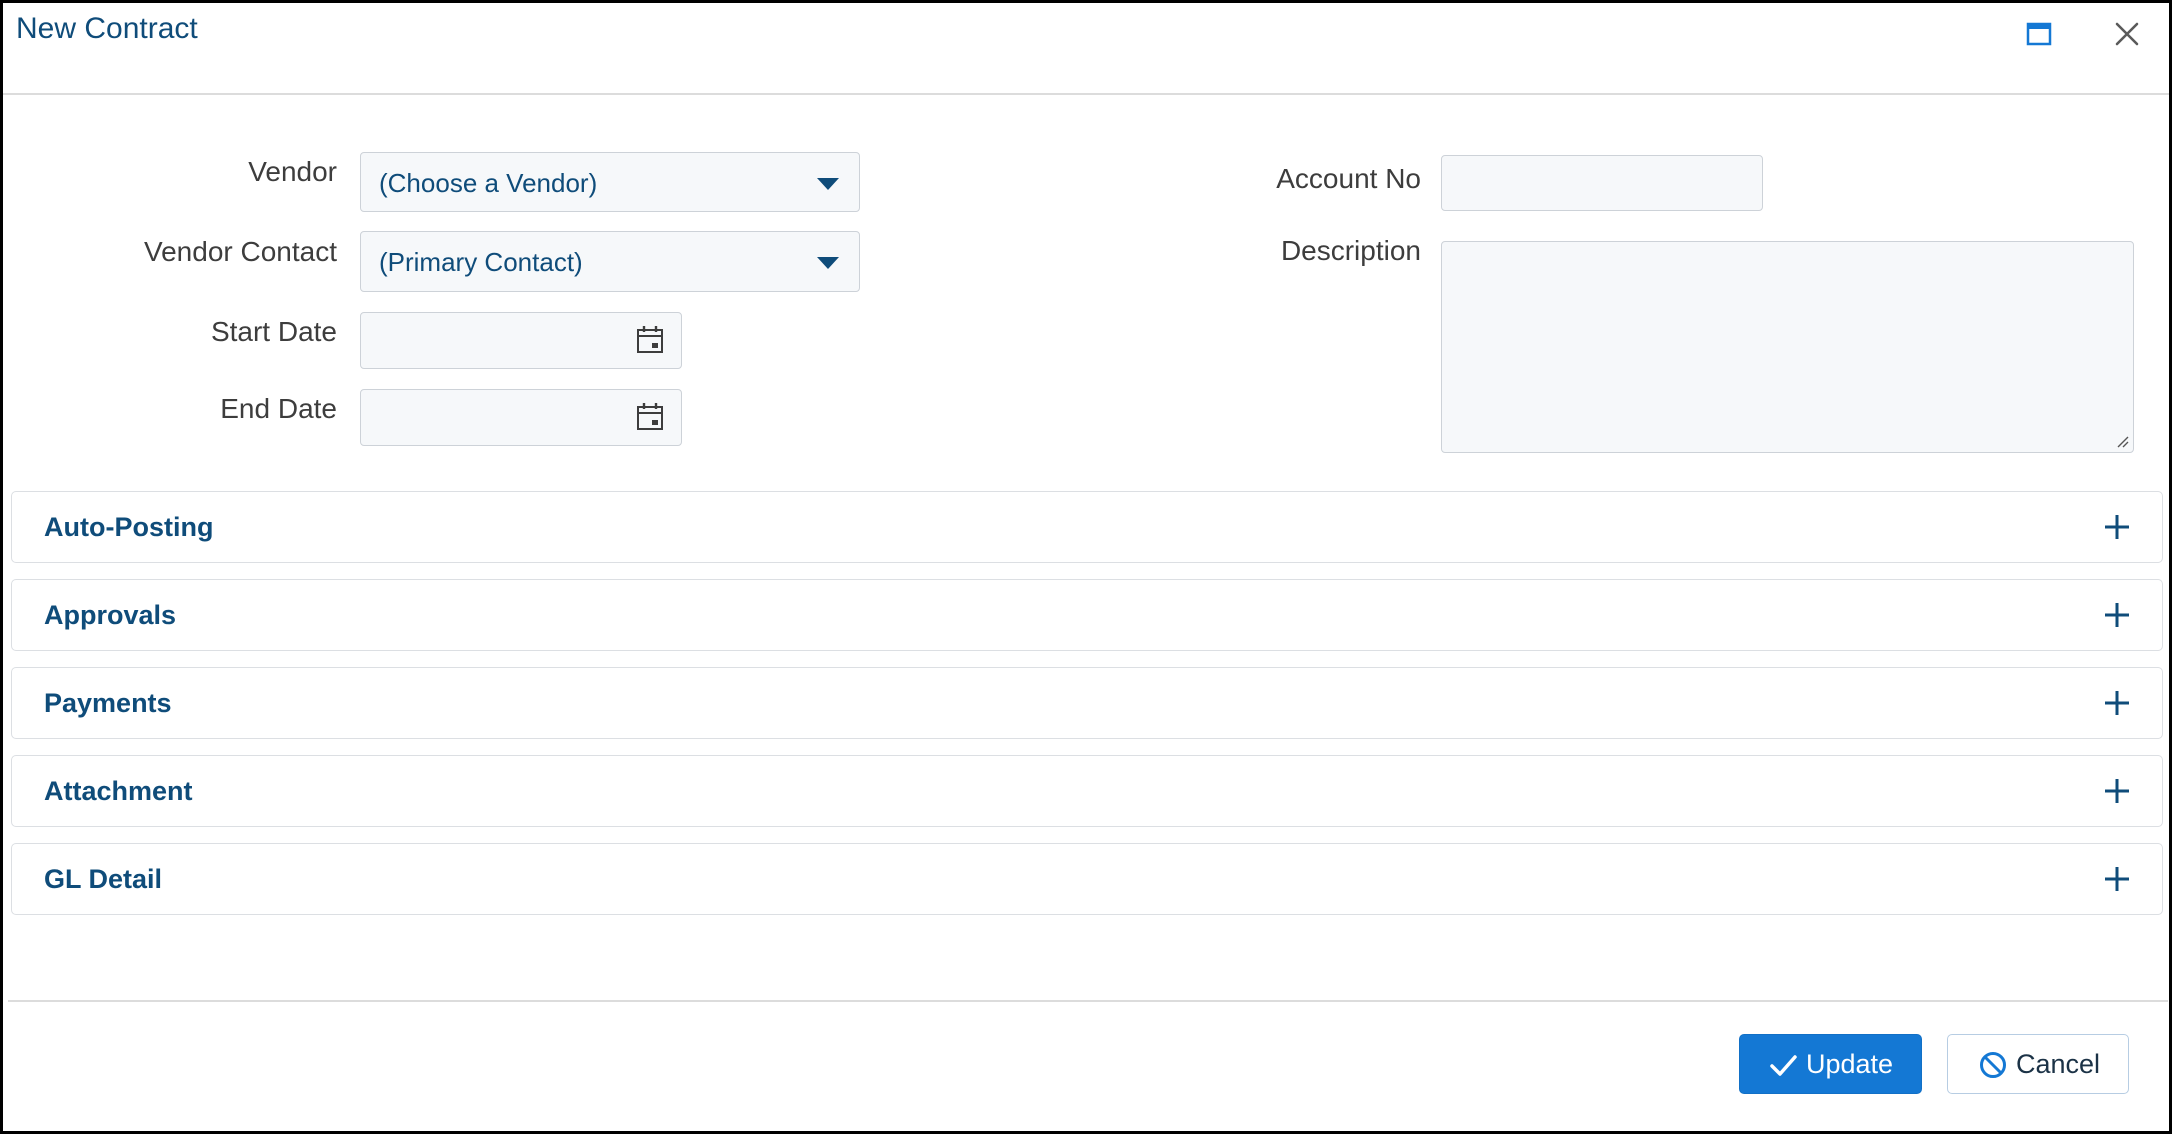  I want to click on description-label: Description, so click(1350, 250).